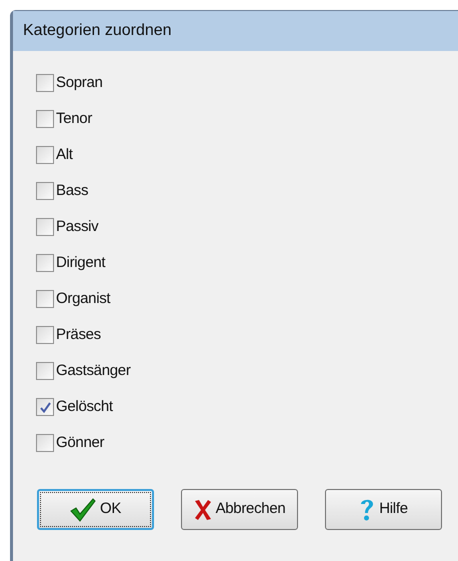 The width and height of the screenshot is (458, 561). Describe the element at coordinates (81, 262) in the screenshot. I see `checkbox-label: Dirigent` at that location.